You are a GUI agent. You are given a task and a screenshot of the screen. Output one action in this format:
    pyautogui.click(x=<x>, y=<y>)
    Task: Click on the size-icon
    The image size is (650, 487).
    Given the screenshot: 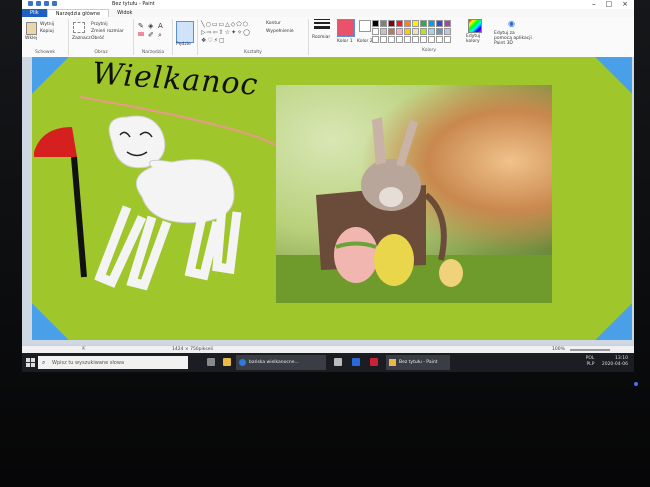 What is the action you would take?
    pyautogui.click(x=322, y=26)
    